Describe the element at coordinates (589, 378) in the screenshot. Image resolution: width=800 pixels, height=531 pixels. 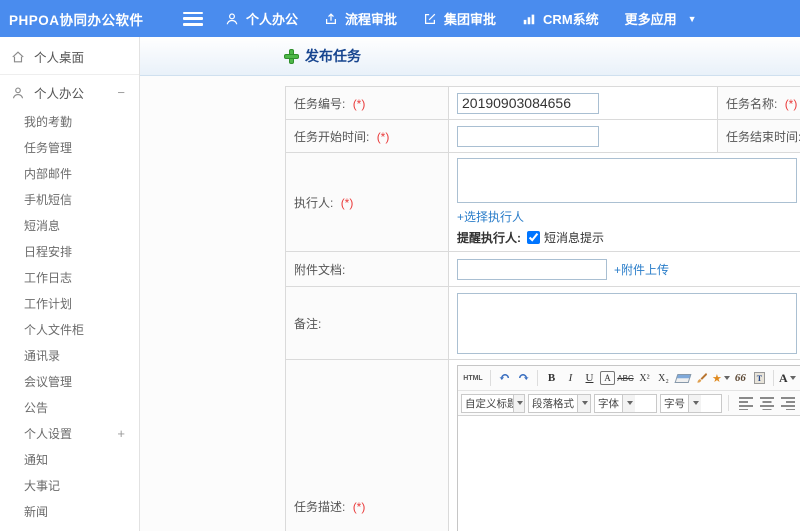
I see `underline-button: U` at that location.